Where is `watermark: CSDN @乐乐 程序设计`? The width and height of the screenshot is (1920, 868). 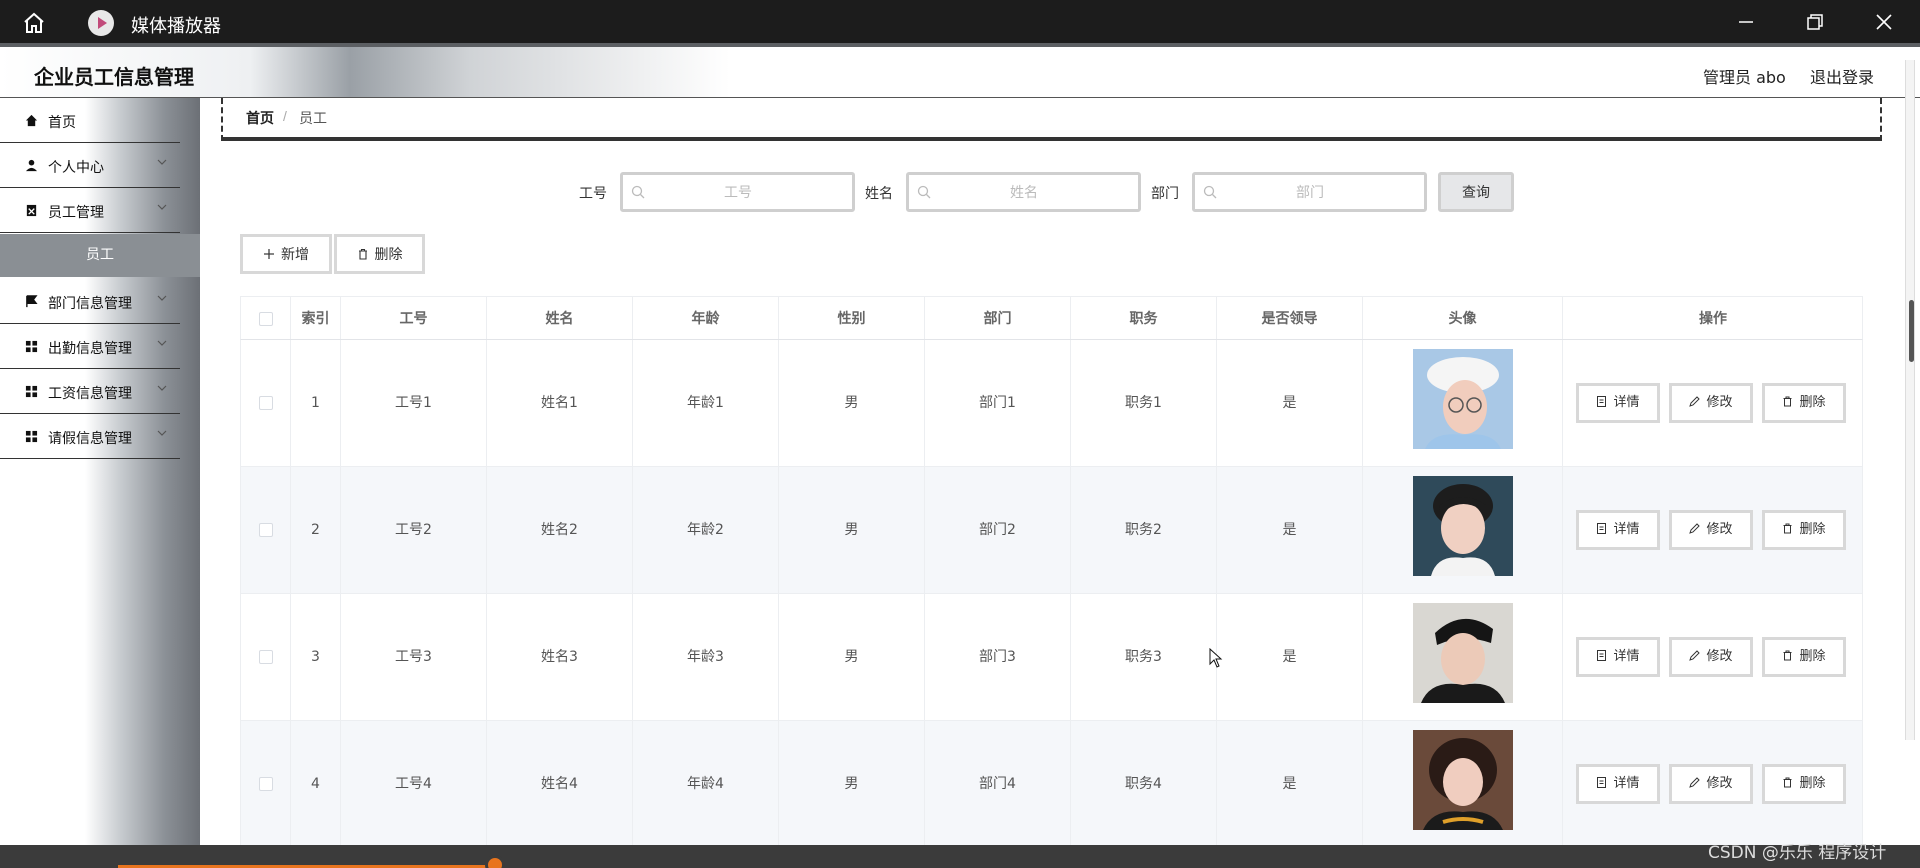
watermark: CSDN @乐乐 程序设计 is located at coordinates (1797, 853).